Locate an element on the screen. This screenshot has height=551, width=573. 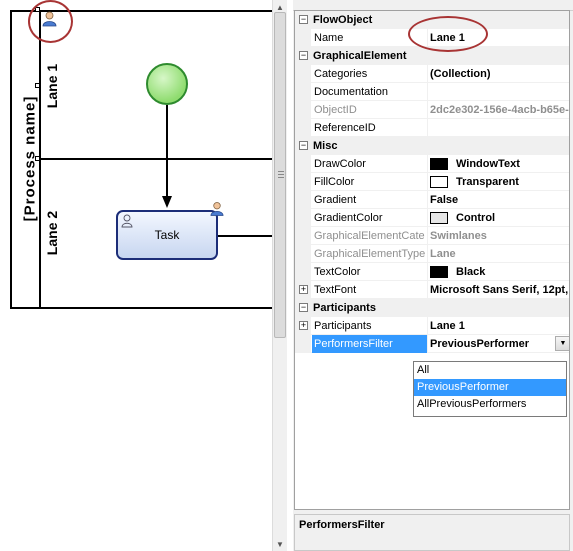
property-value: (Collection) is located at coordinates (498, 74).